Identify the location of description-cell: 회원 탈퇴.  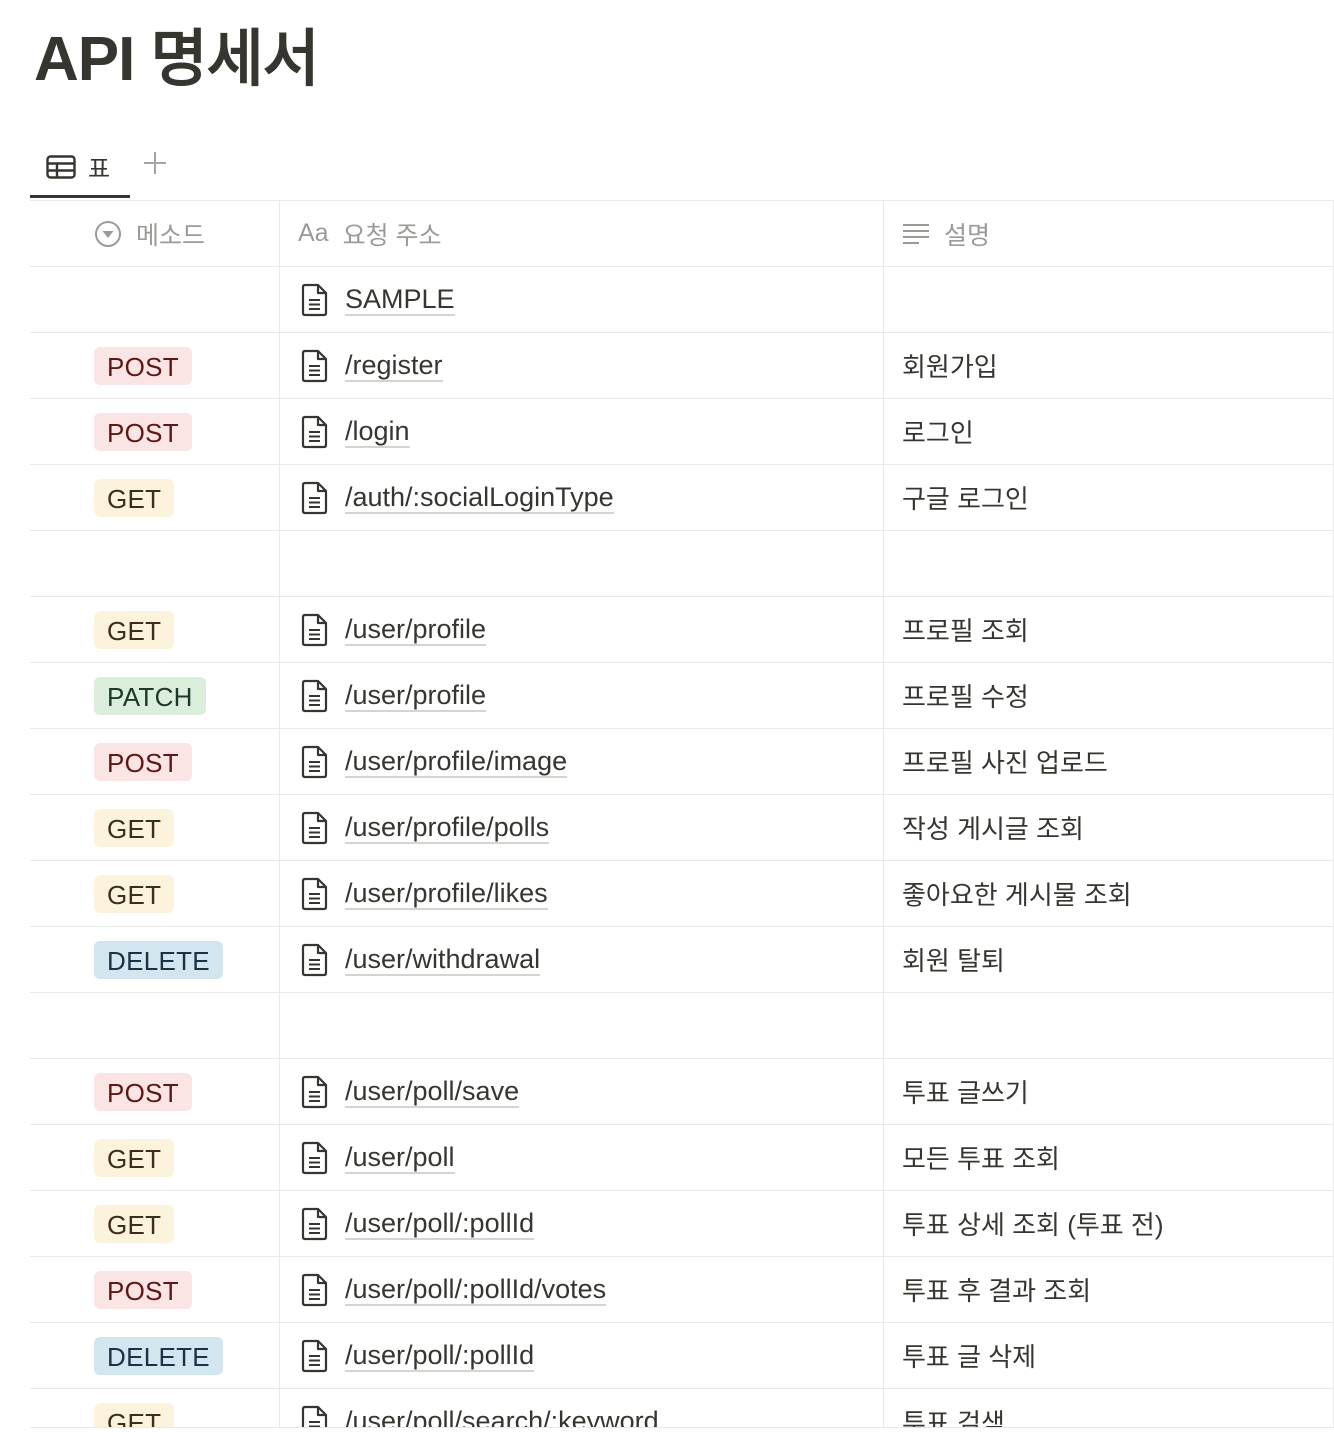
(1108, 959).